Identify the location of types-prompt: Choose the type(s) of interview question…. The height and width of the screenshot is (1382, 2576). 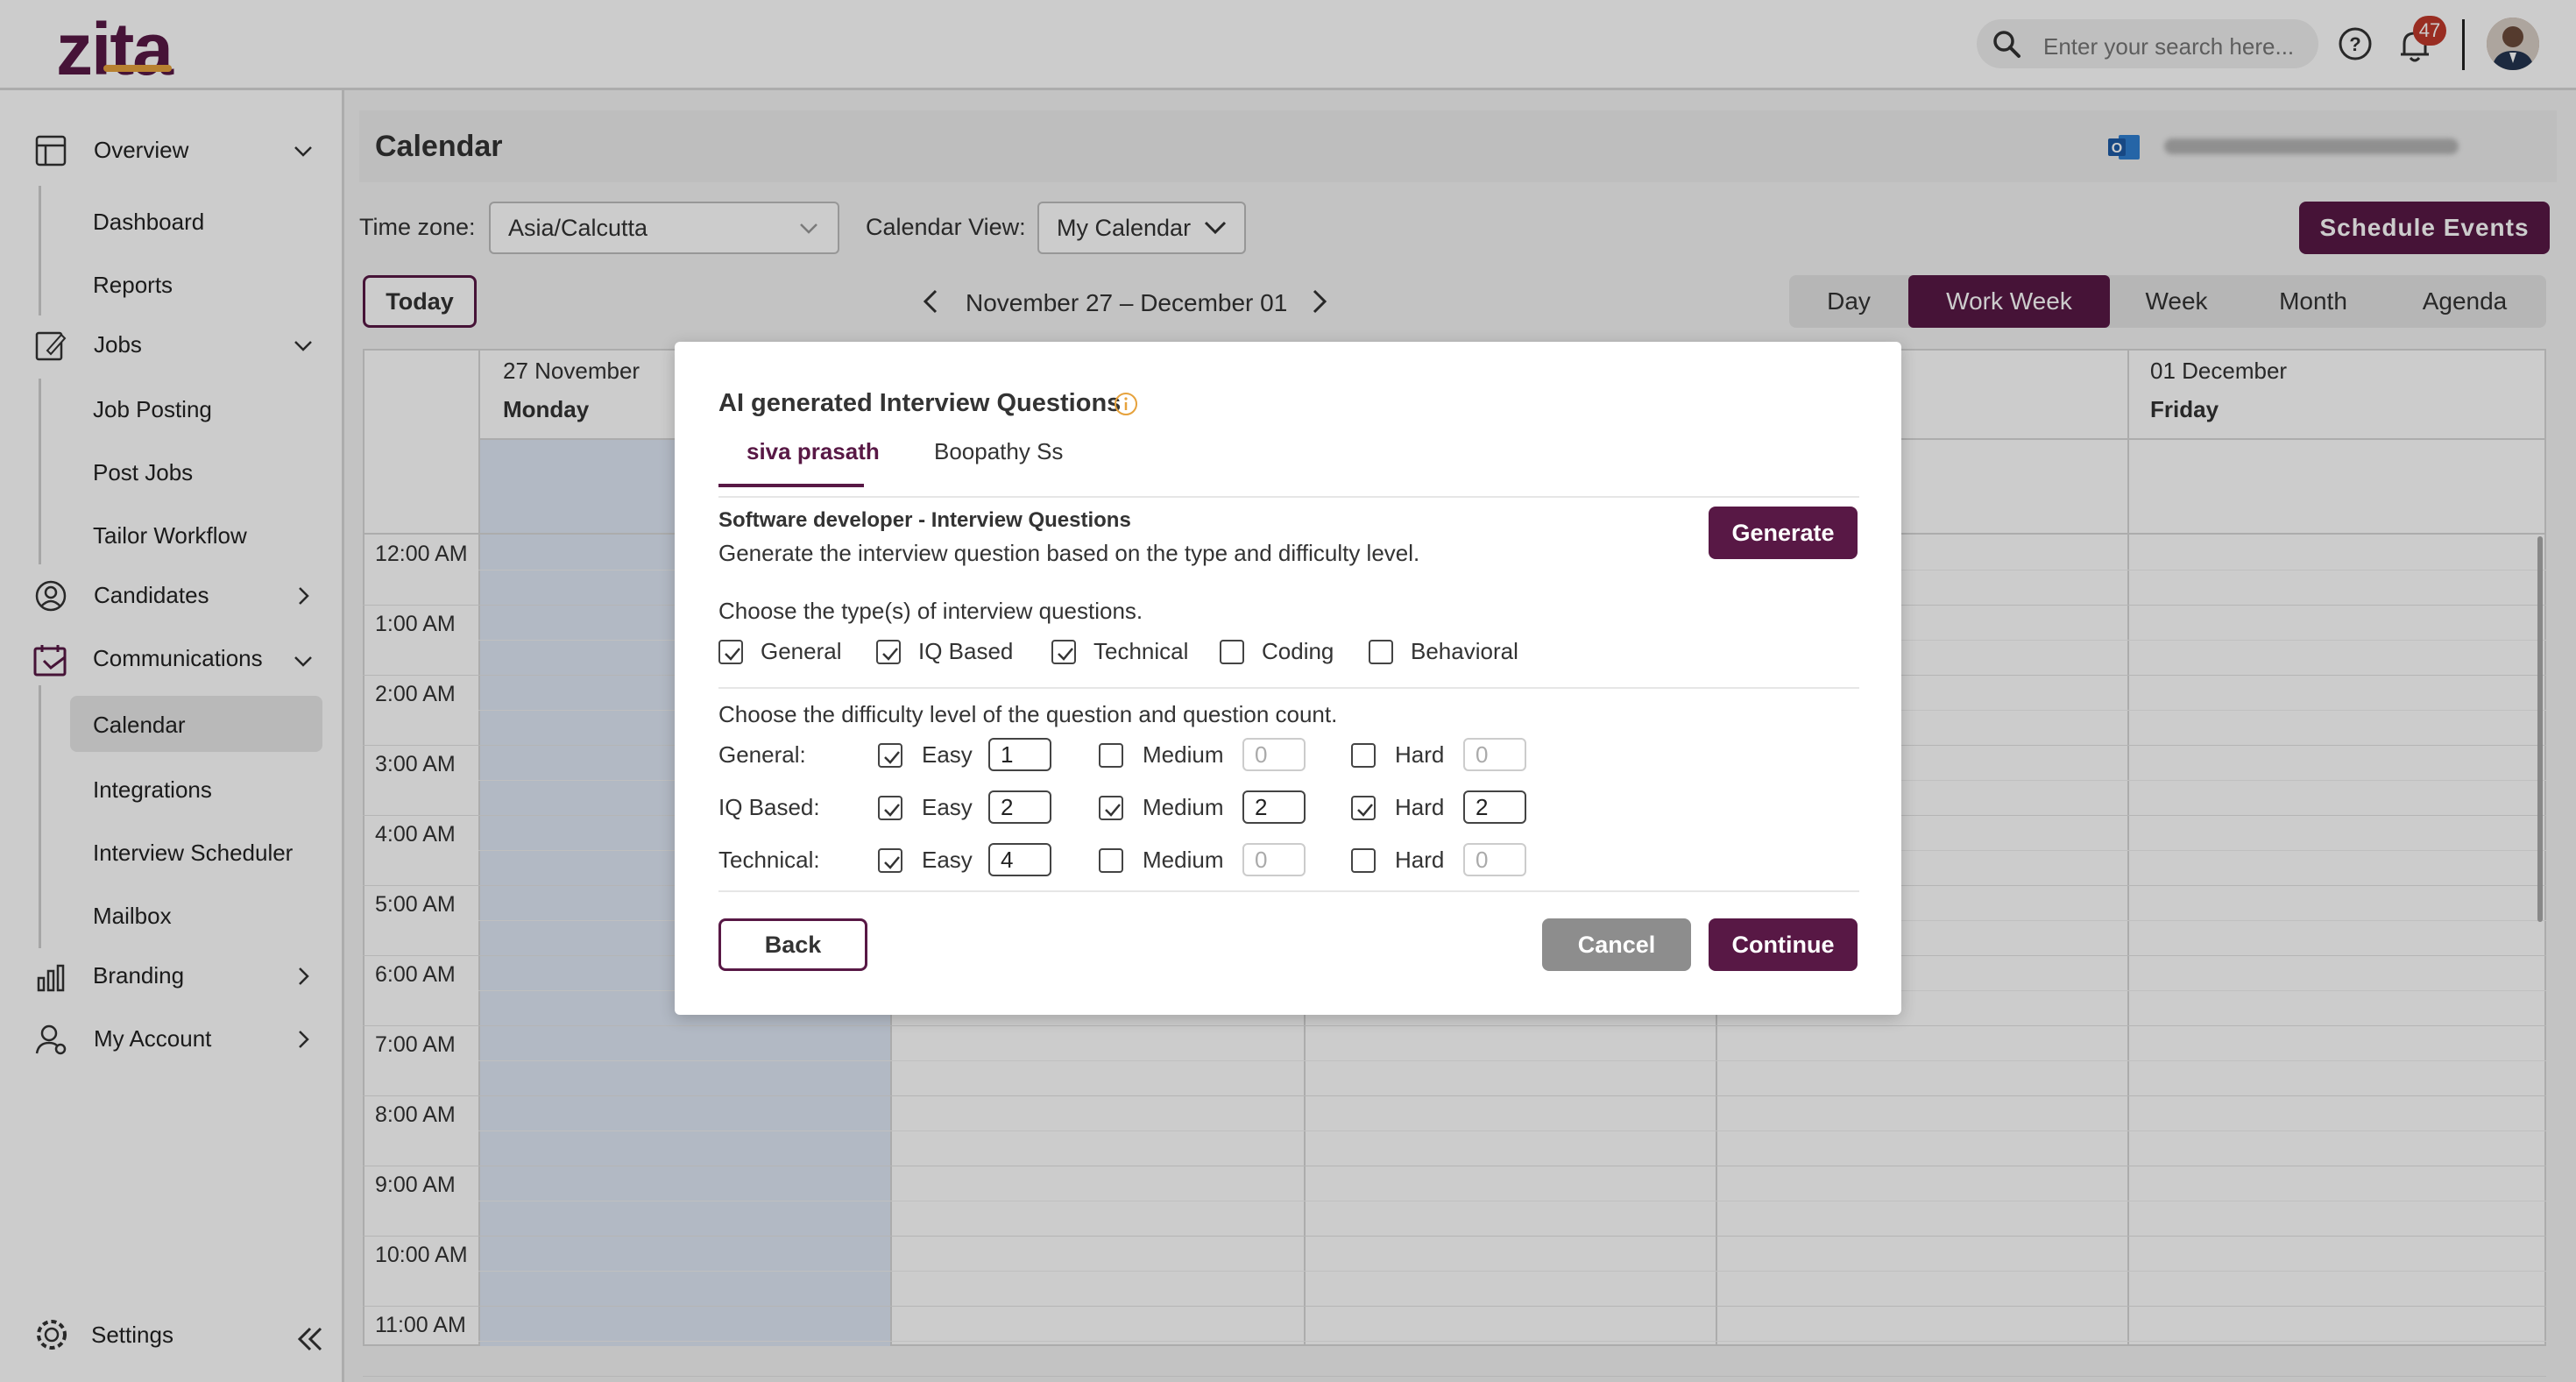
(930, 611).